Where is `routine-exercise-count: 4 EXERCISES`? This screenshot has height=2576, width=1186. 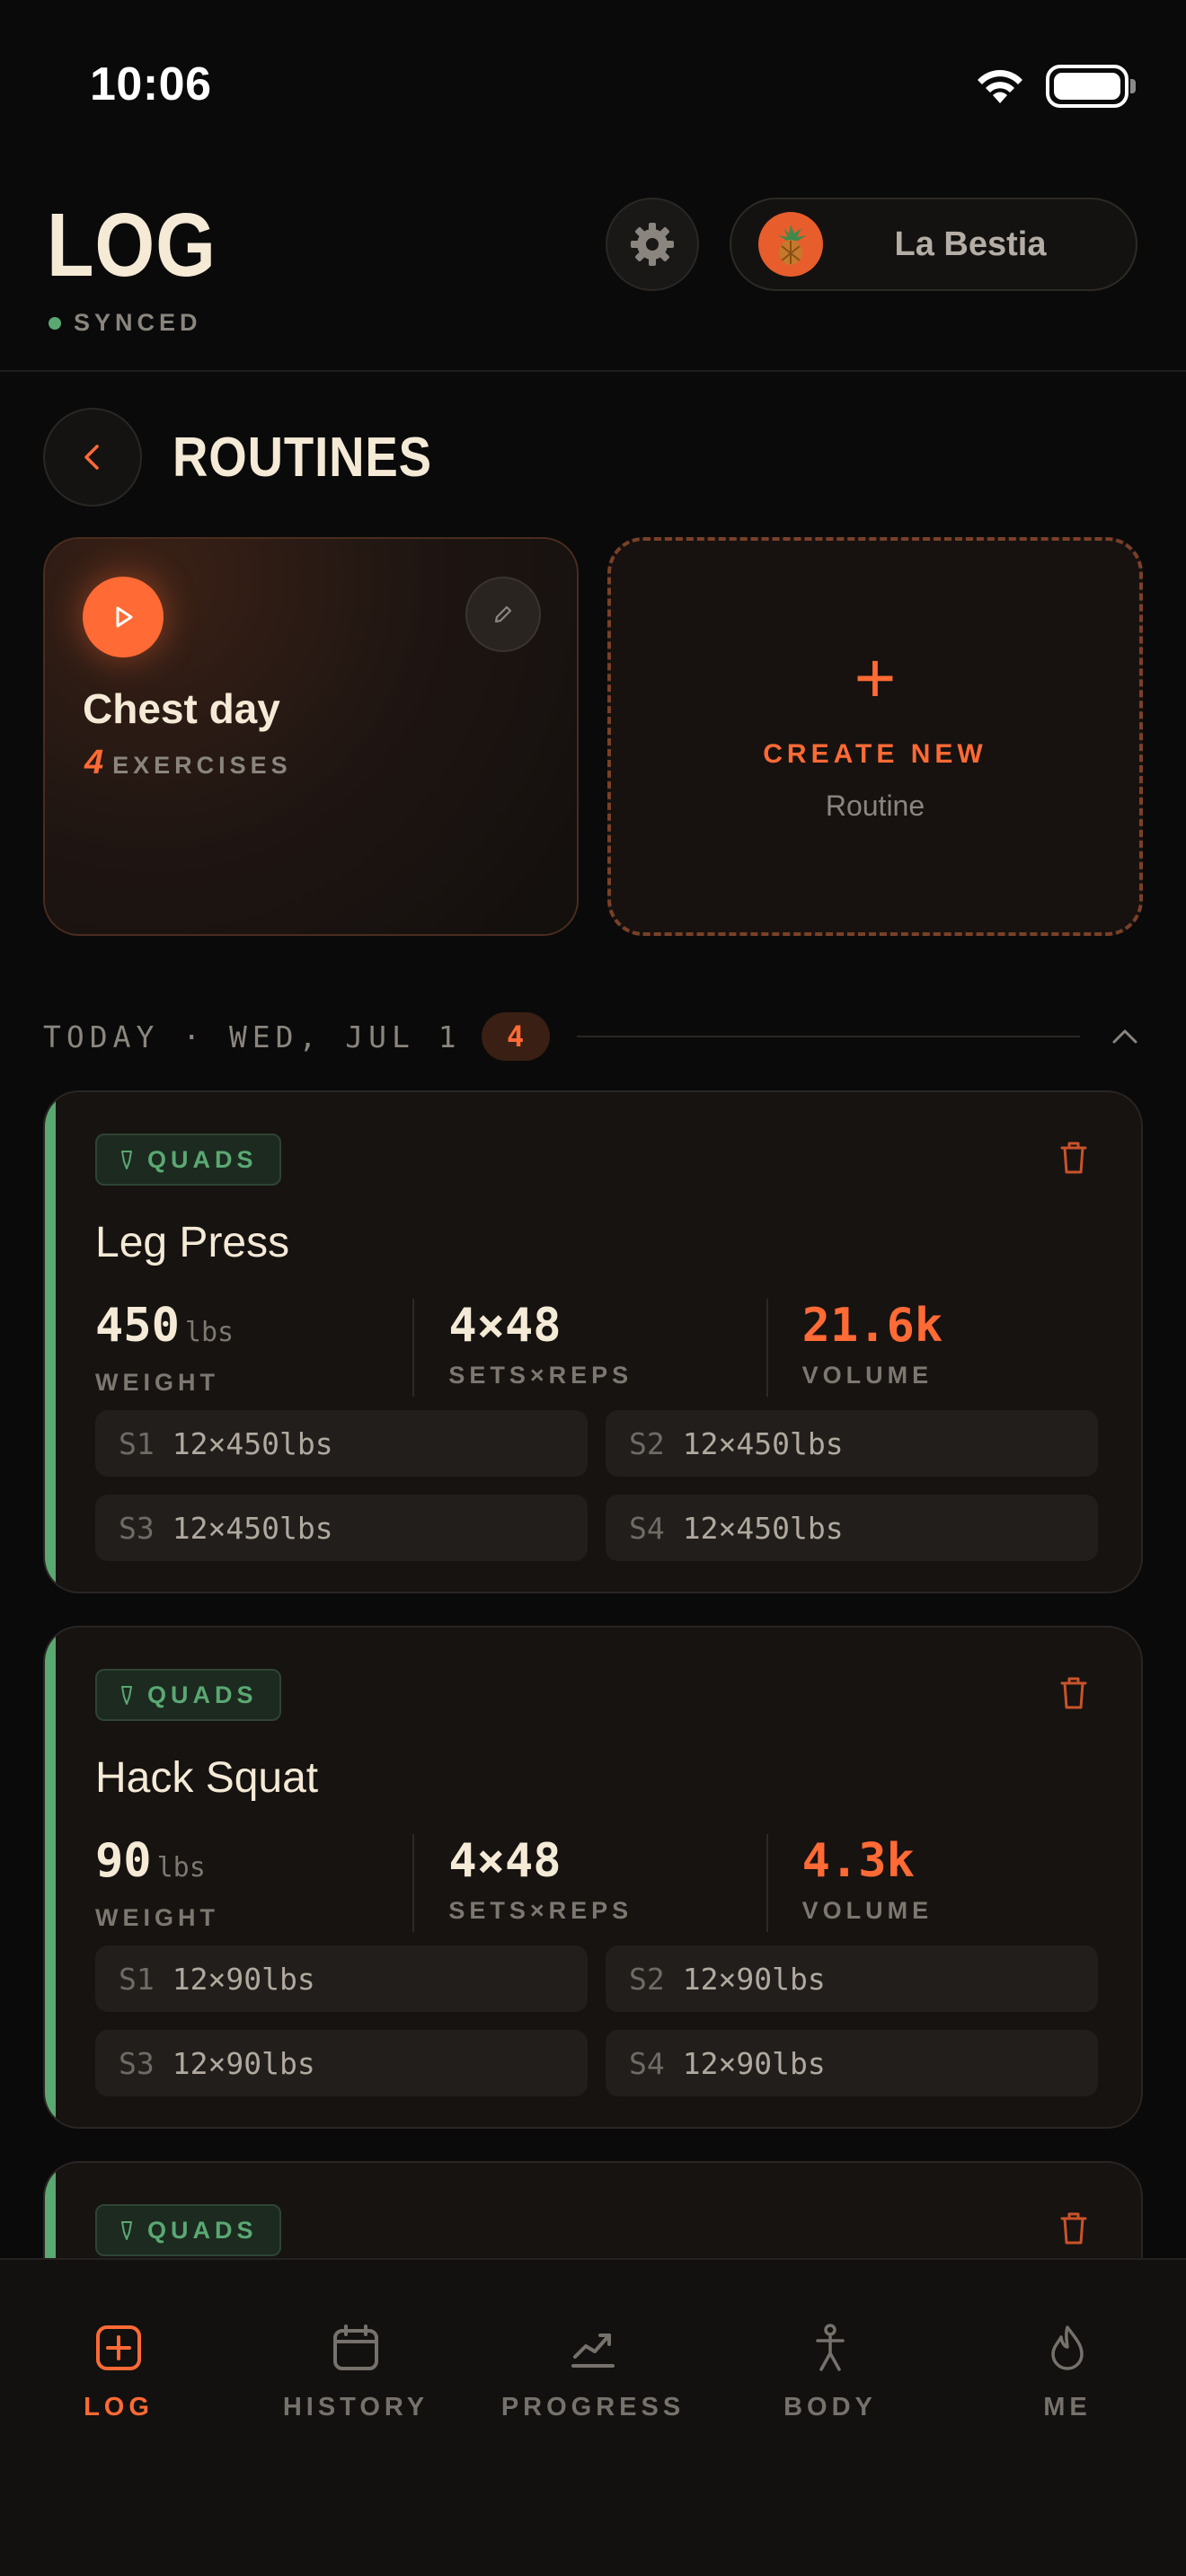
routine-exercise-count: 4 EXERCISES is located at coordinates (188, 763).